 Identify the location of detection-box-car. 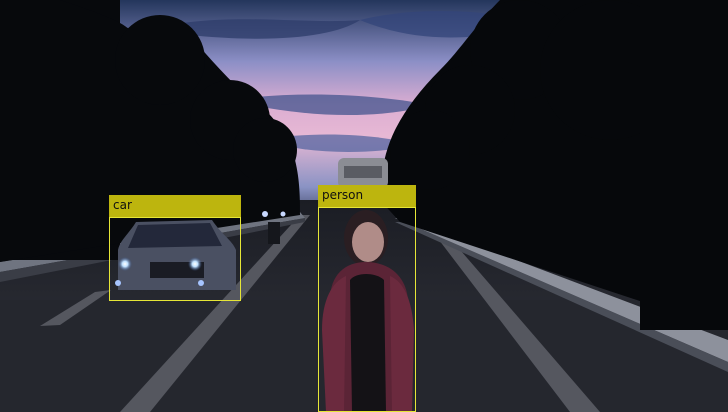
(175, 259).